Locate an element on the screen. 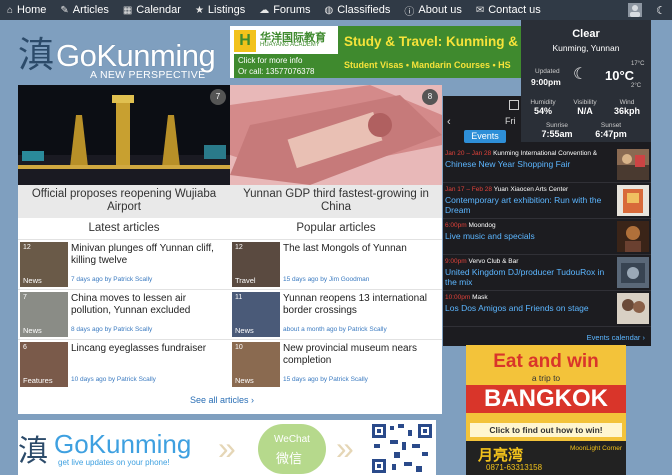 The width and height of the screenshot is (672, 475). site-logo: 滇 GoKunming A NEW PERSPECTIVE is located at coordinates (123, 59).